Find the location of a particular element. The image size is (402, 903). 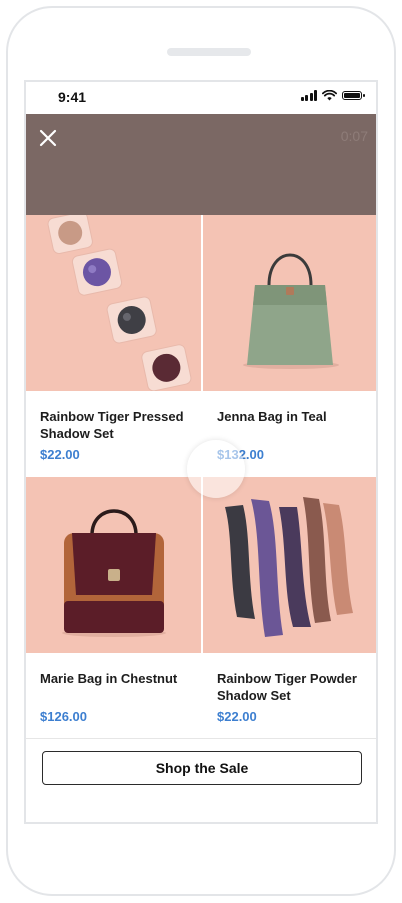

wifi-icon is located at coordinates (329, 95).